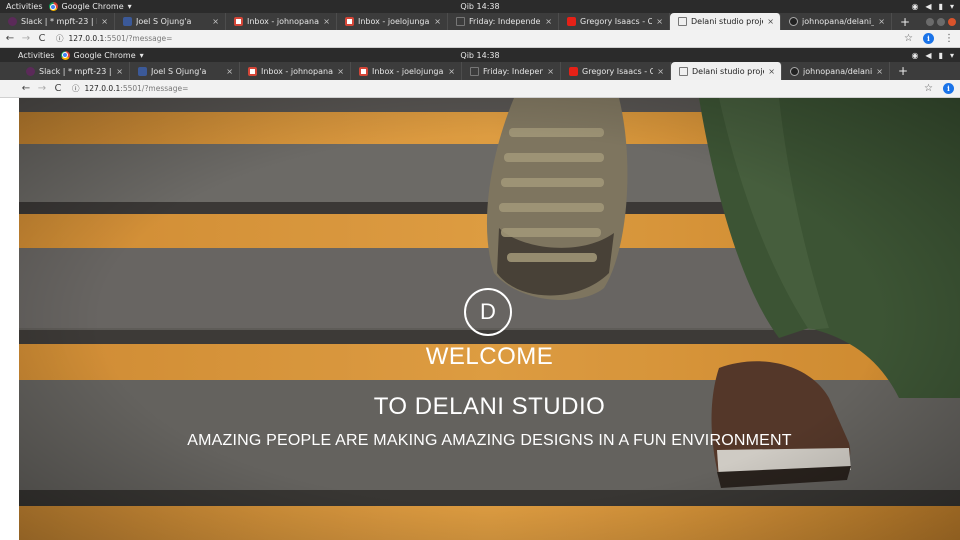 Image resolution: width=960 pixels, height=540 pixels. I want to click on menu-icon: ⋮, so click(949, 38).